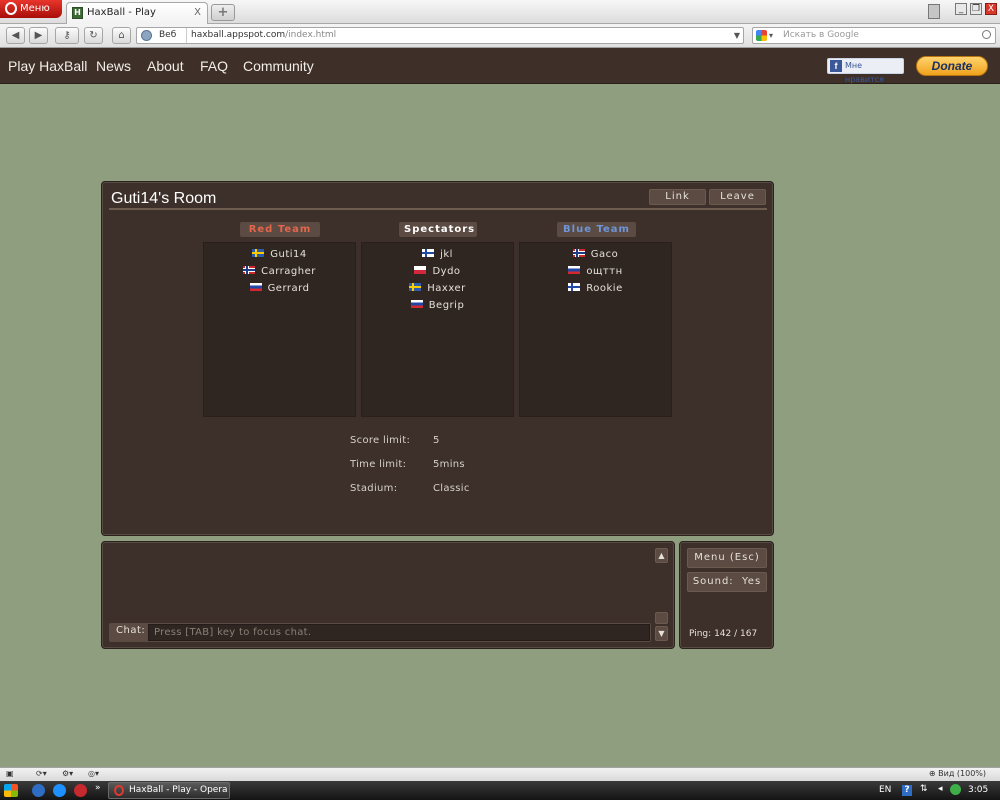 Image resolution: width=1000 pixels, height=800 pixels. I want to click on reload-button: ↻, so click(93, 35).